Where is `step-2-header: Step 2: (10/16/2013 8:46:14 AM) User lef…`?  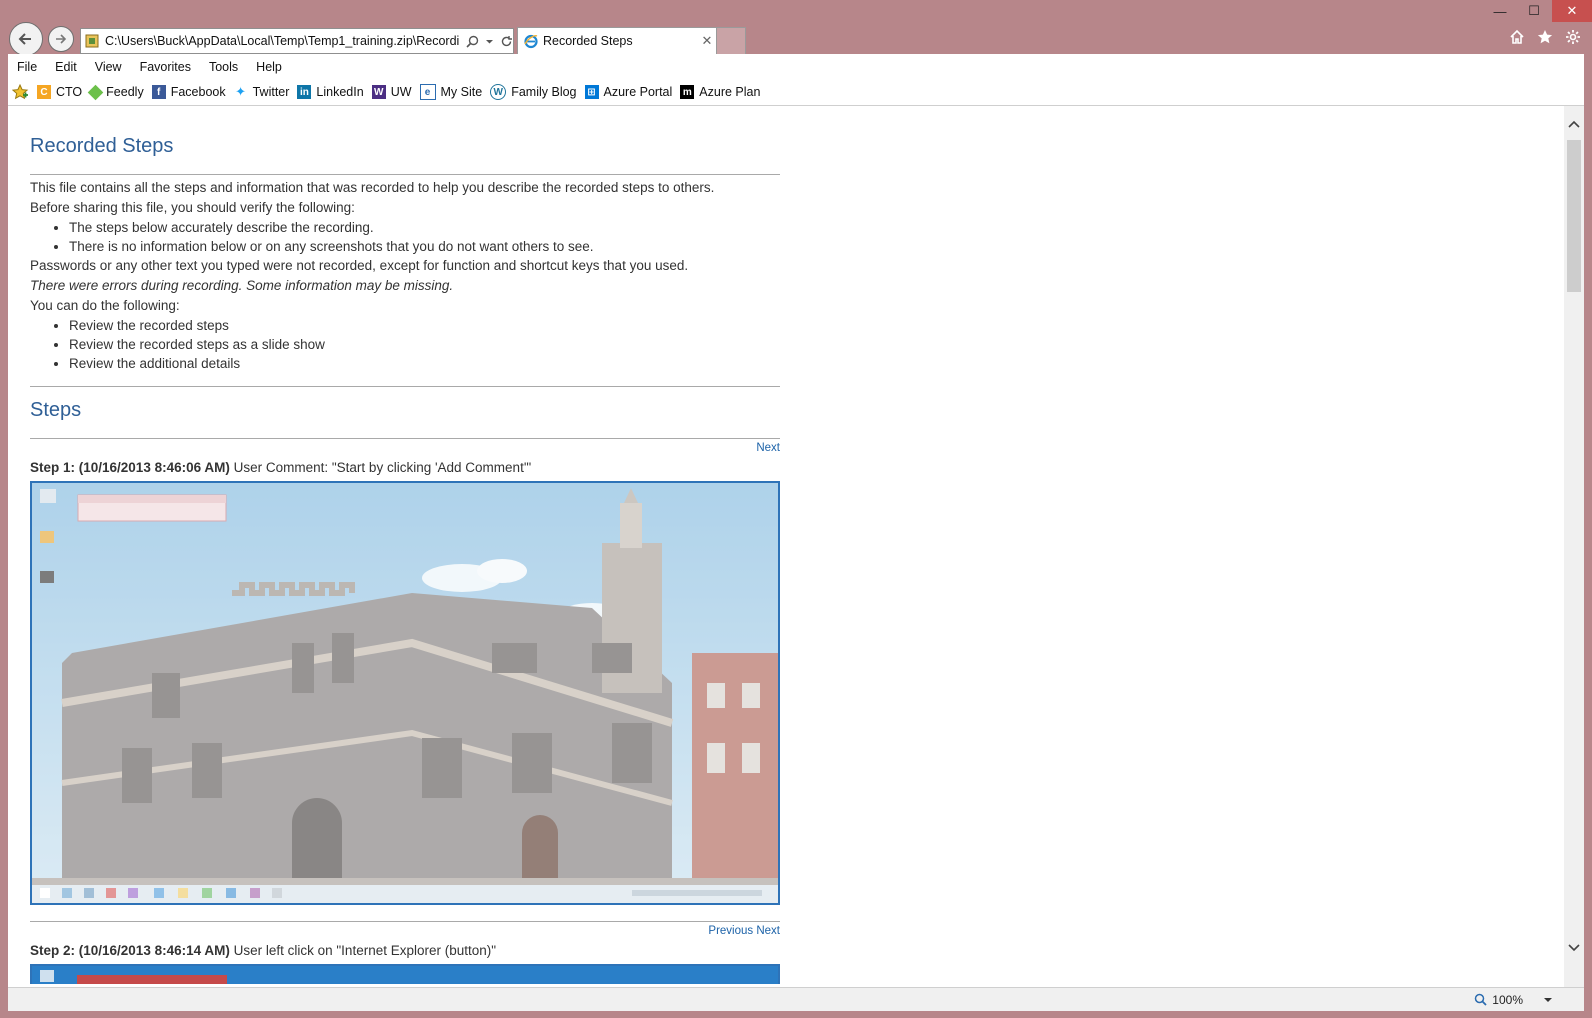
step-2-header: Step 2: (10/16/2013 8:46:14 AM) User lef… is located at coordinates (405, 950).